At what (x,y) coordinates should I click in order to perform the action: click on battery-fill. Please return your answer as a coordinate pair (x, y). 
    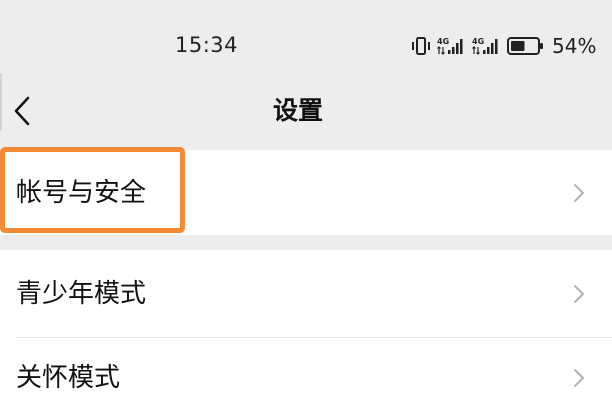
    Looking at the image, I should click on (518, 46).